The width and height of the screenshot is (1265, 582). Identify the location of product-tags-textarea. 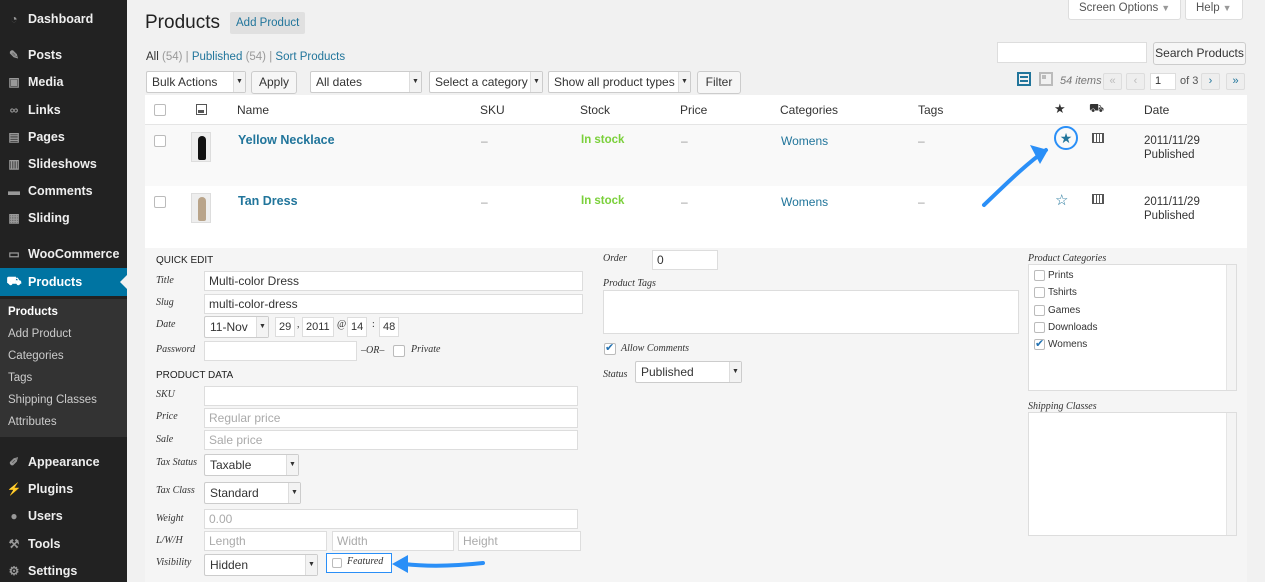
(811, 312).